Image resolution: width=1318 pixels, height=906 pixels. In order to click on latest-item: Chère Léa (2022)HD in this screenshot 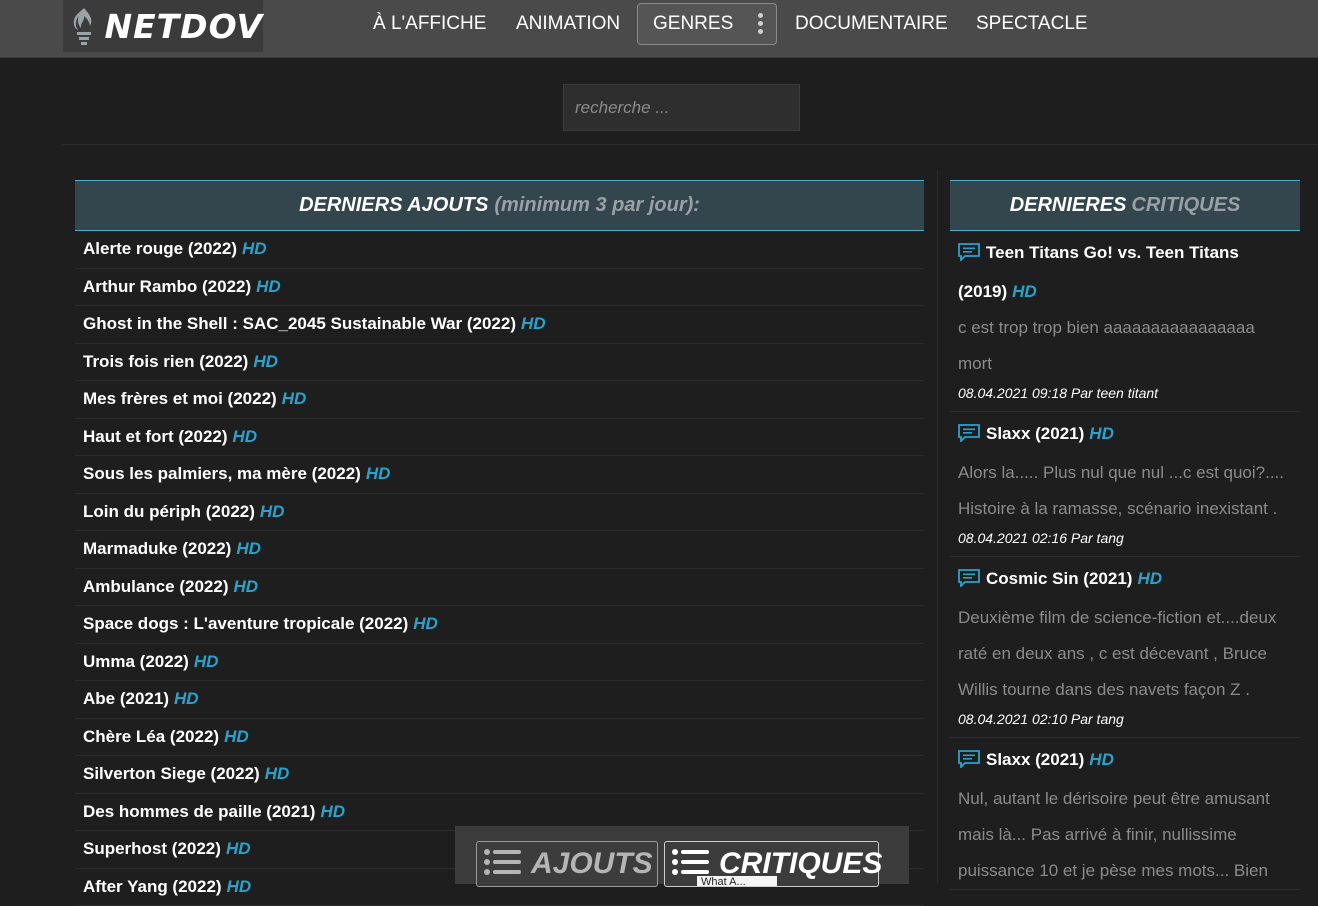, I will do `click(499, 738)`.